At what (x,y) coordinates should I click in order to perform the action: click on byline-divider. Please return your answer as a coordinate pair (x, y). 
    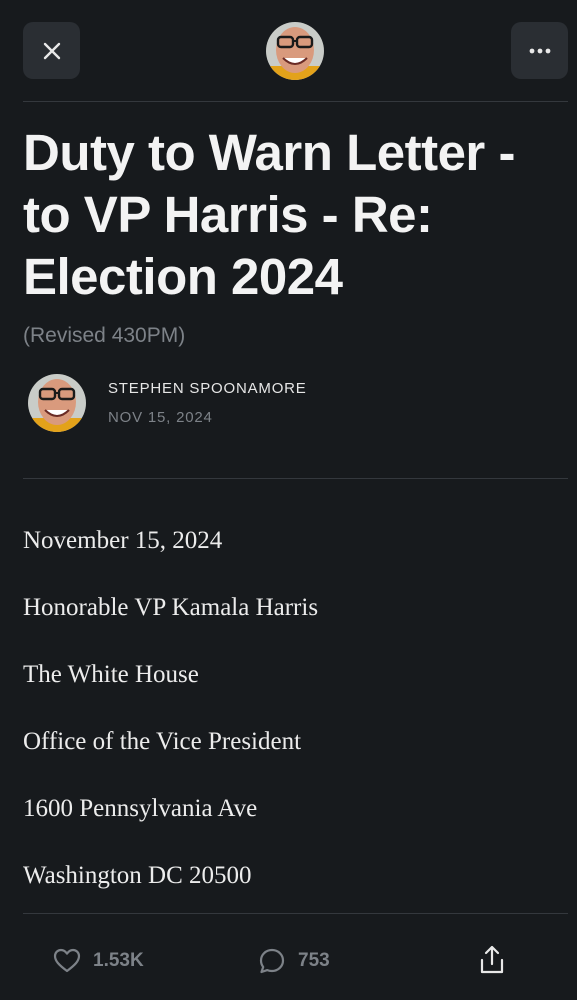
    Looking at the image, I should click on (295, 478).